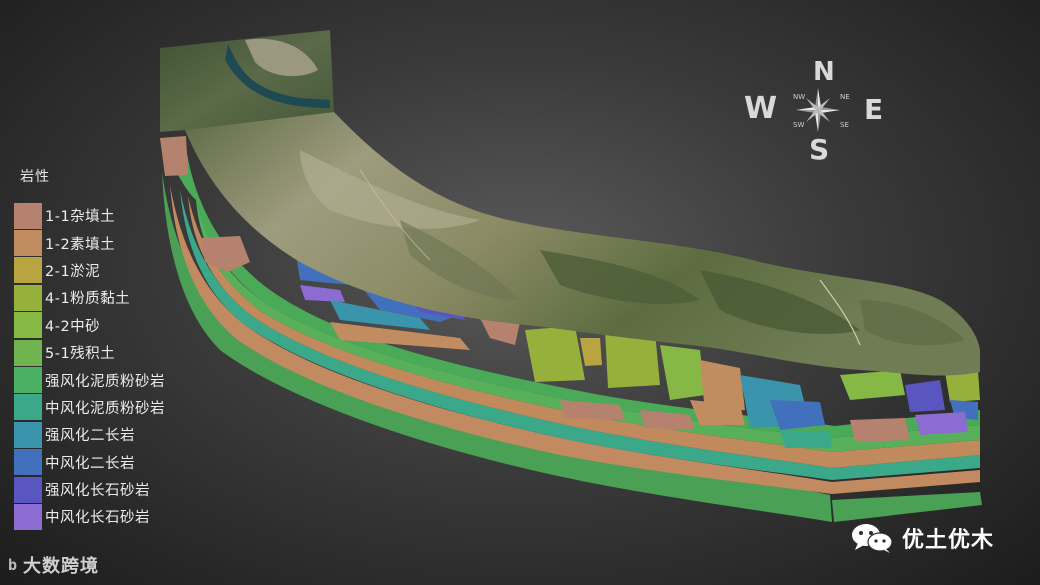 The image size is (1040, 585). I want to click on brand-watermark: b 大数跨境, so click(53, 565).